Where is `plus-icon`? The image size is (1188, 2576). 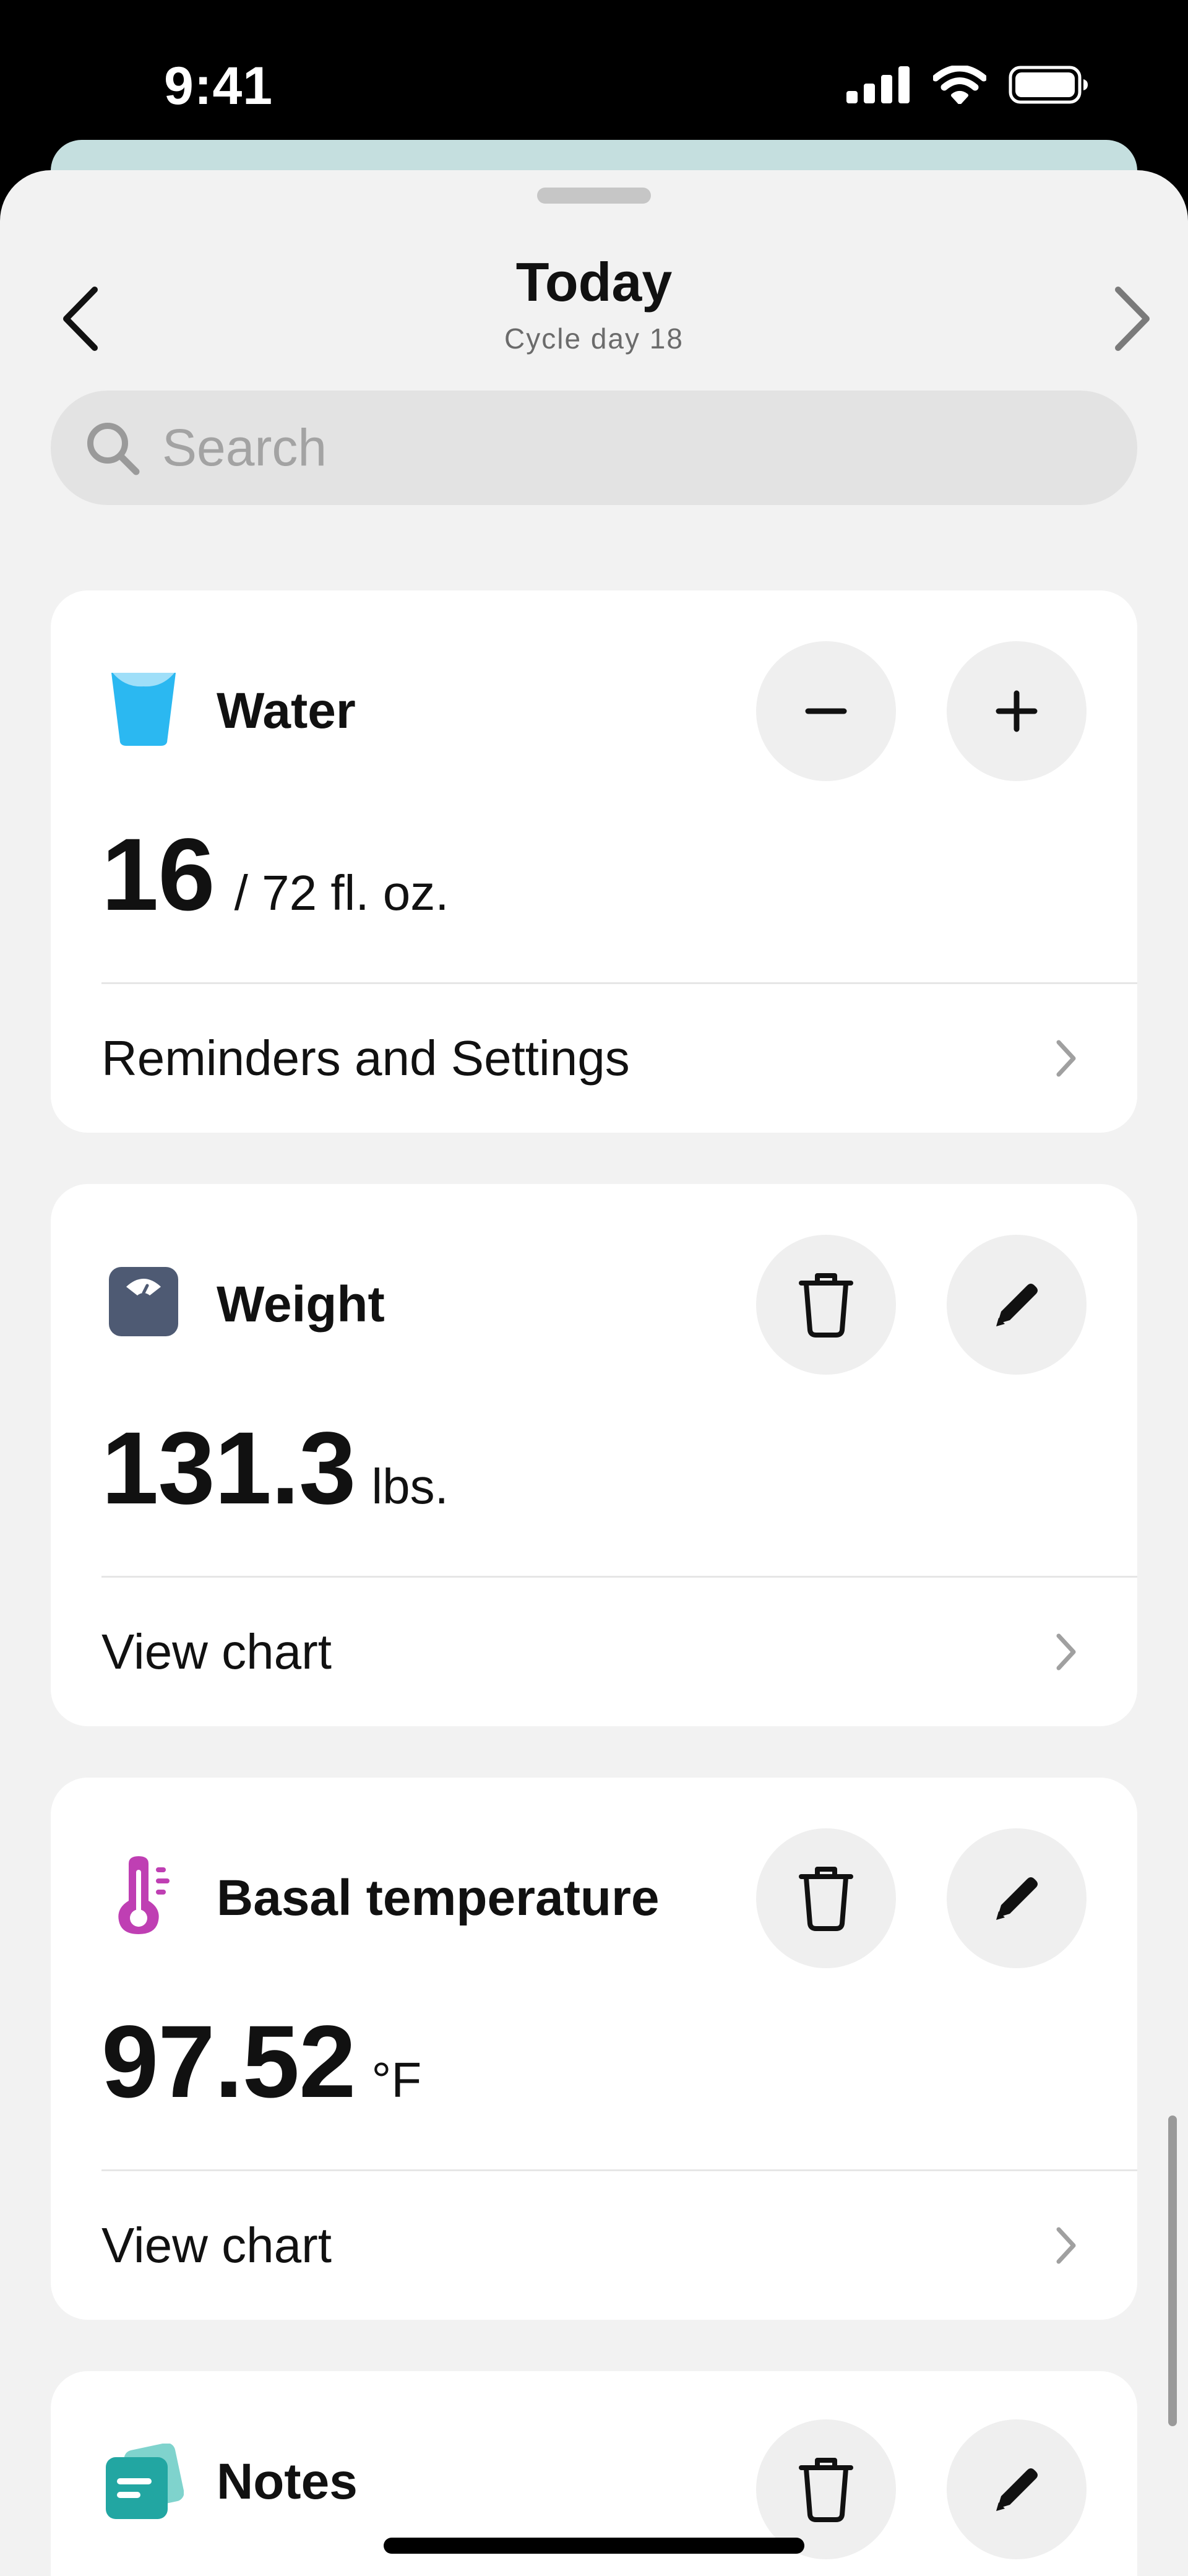 plus-icon is located at coordinates (1017, 711).